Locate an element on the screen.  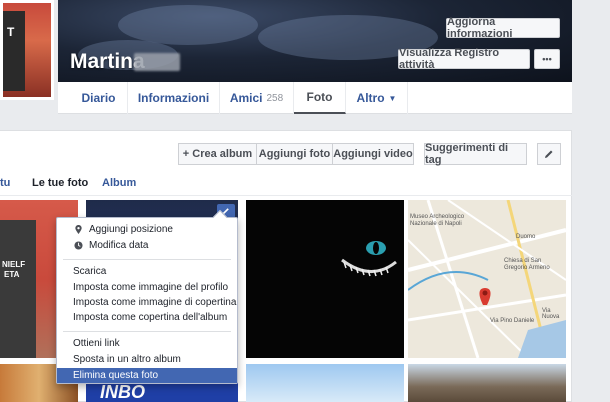
menu-delete-photo: Elimina questa foto is located at coordinates (147, 375).